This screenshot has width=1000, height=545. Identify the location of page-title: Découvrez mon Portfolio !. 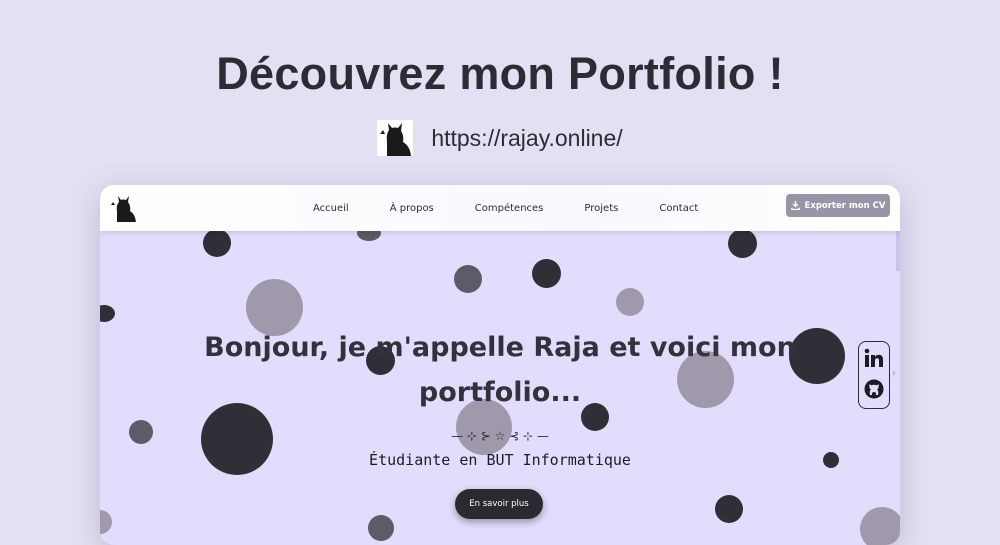
(500, 73).